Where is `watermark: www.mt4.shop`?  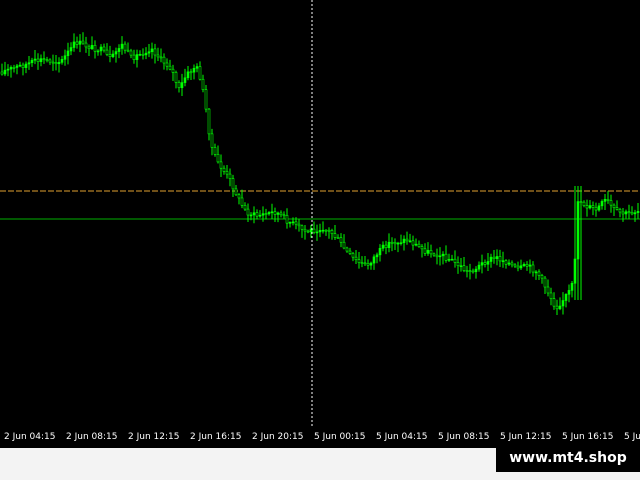
watermark: www.mt4.shop is located at coordinates (568, 458).